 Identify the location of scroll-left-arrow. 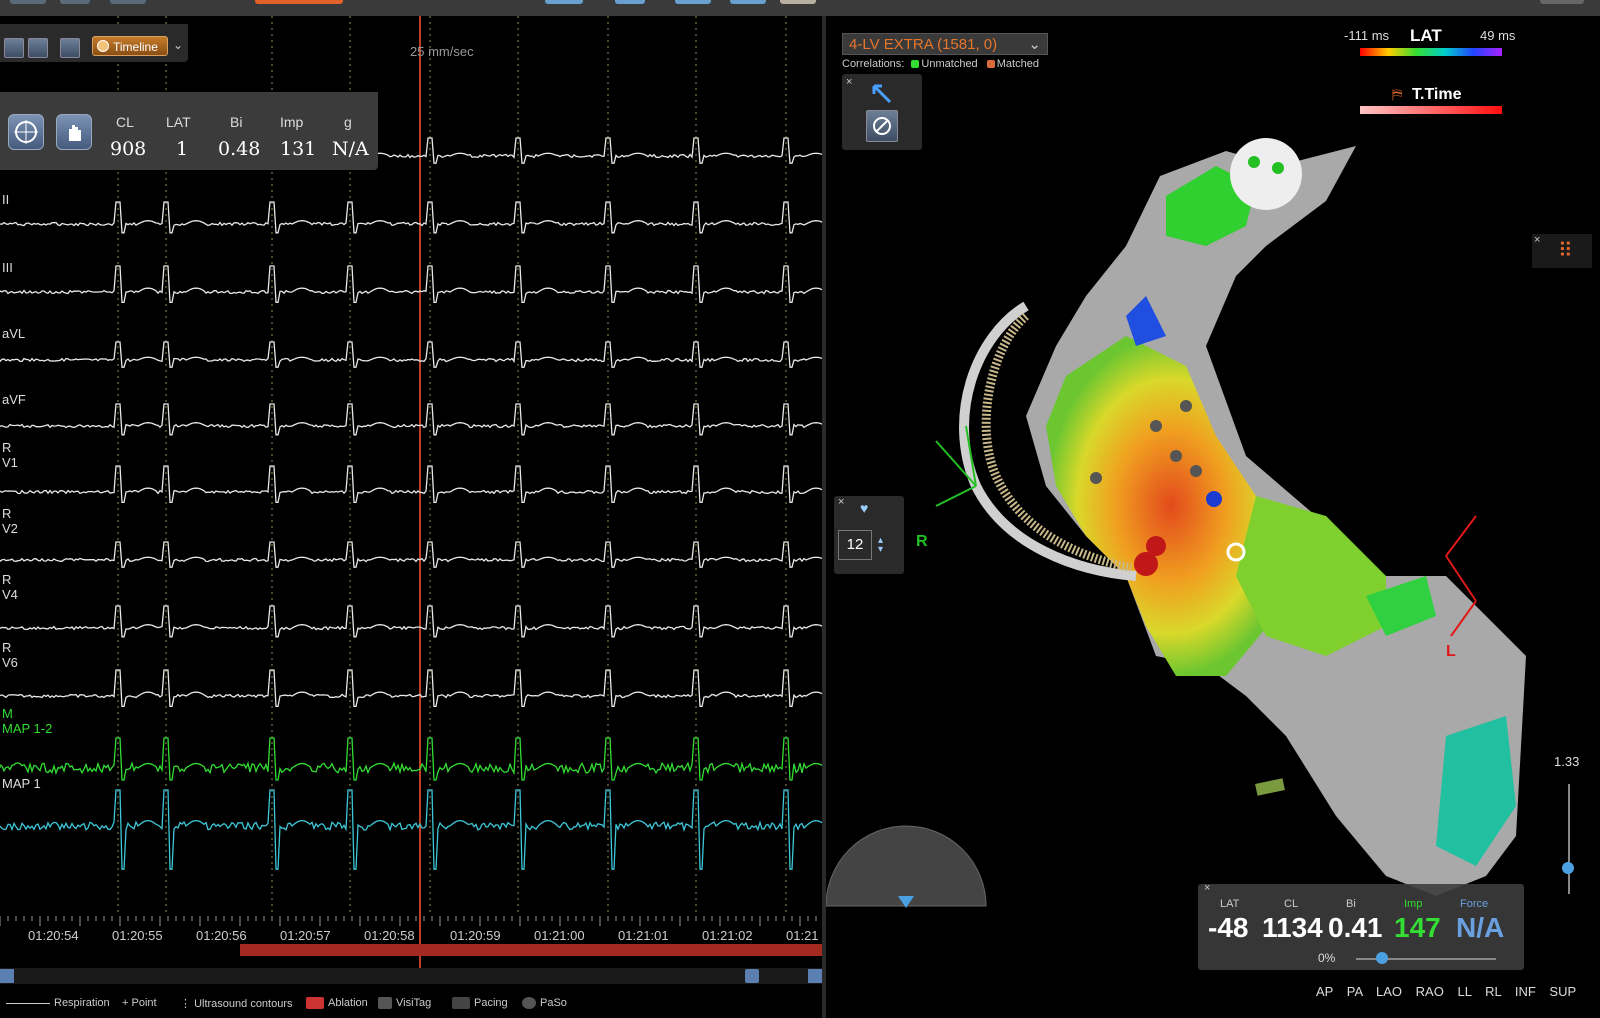
(7, 976).